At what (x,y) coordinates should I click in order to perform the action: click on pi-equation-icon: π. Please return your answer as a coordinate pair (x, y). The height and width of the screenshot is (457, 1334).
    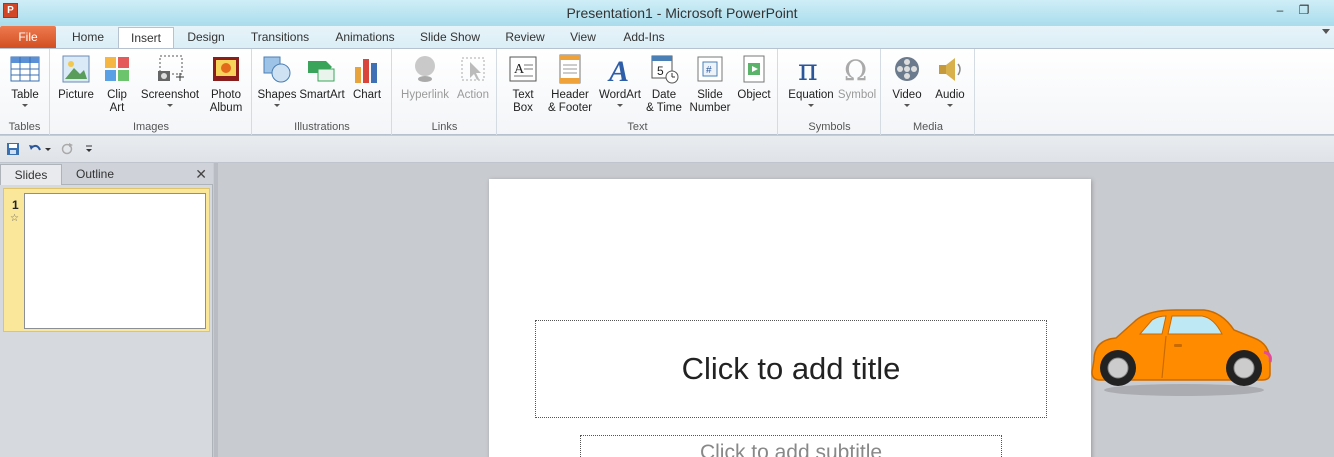
    Looking at the image, I should click on (811, 70).